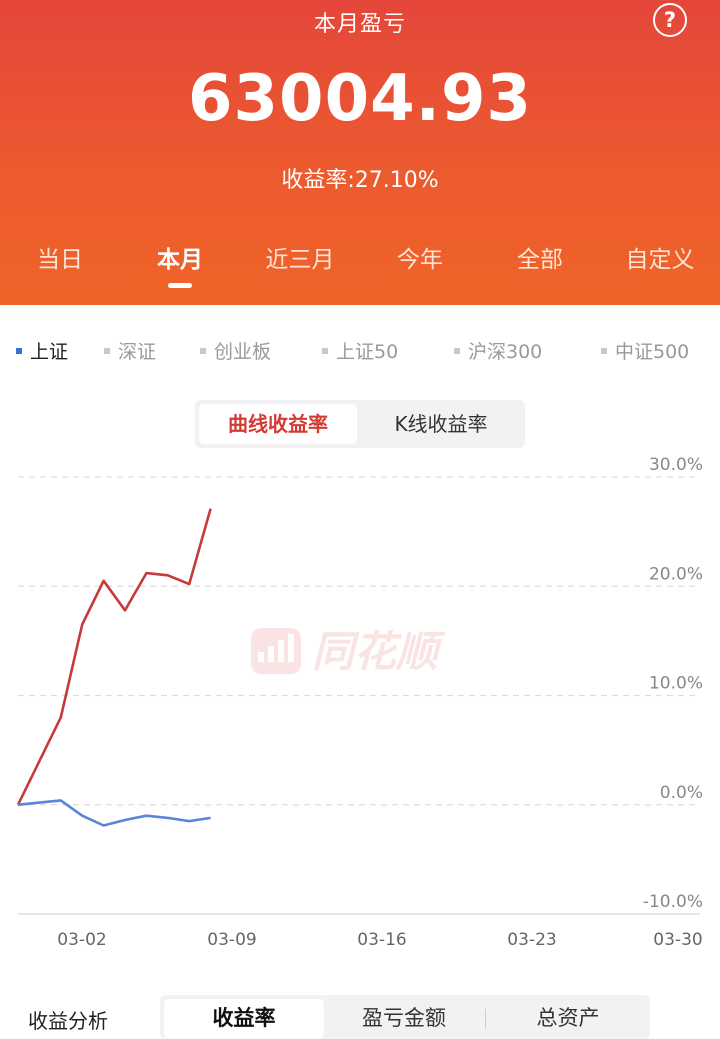 This screenshot has height=1039, width=720. I want to click on legend-item-shenzhen: 深证, so click(130, 350).